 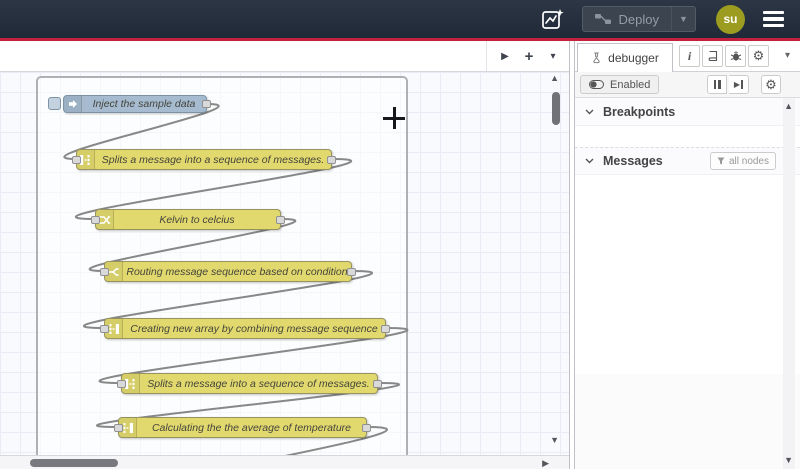 I want to click on sidebar-scroll-up-button: ▲, so click(x=788, y=106).